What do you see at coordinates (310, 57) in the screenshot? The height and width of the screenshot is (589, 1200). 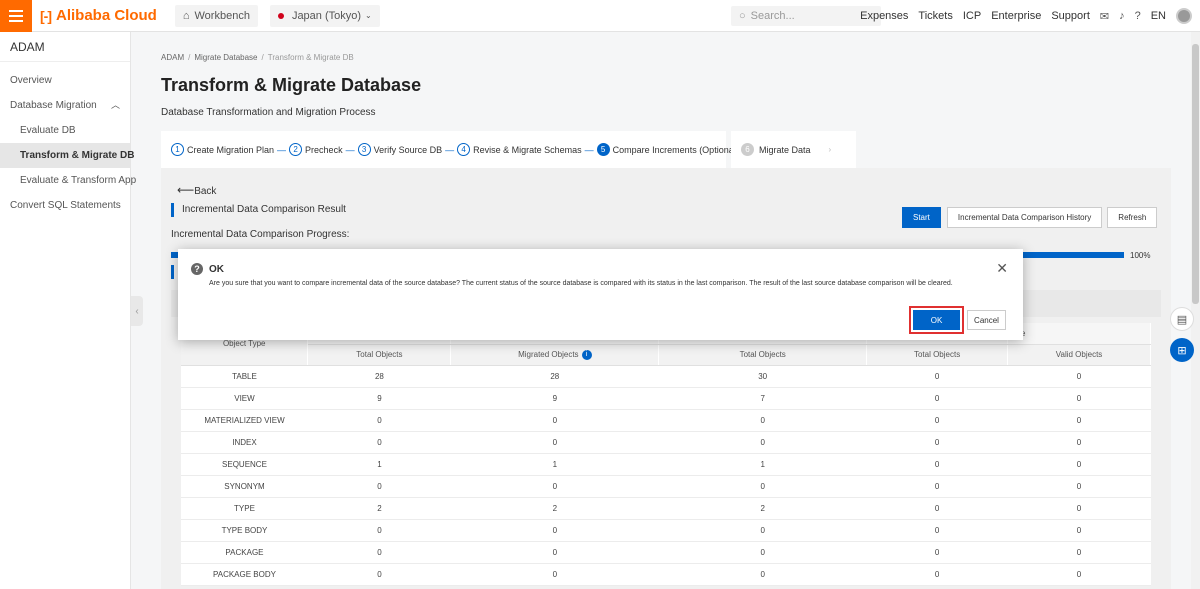 I see `breadcrumb-current: Transform & Migrate DB` at bounding box center [310, 57].